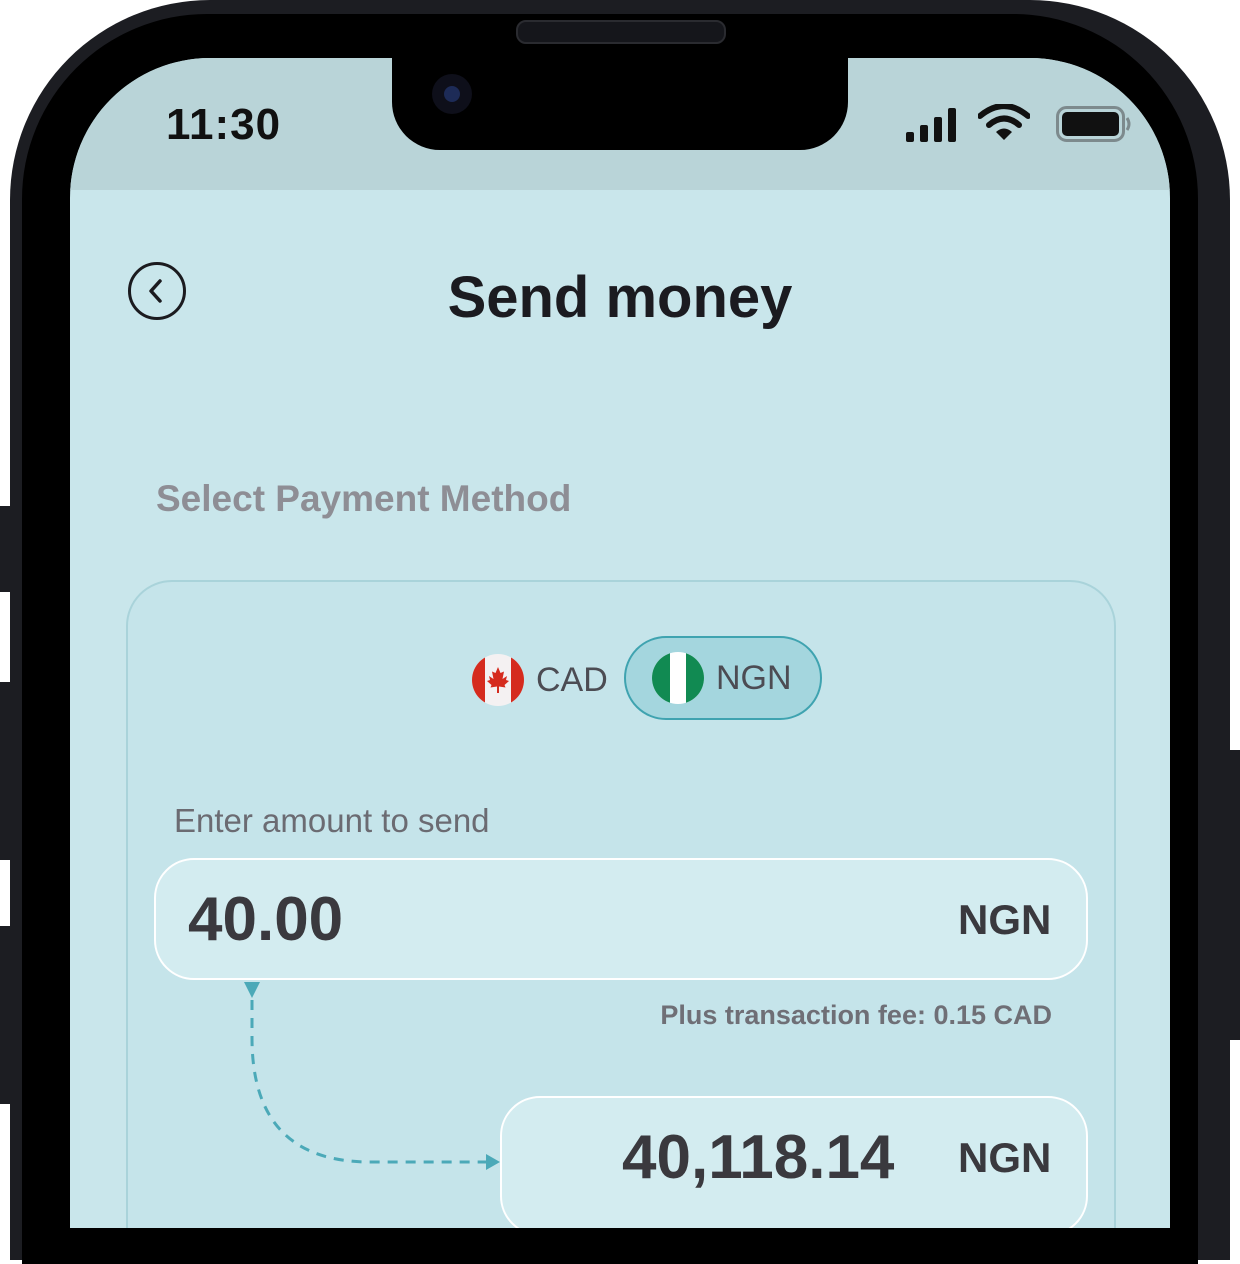  I want to click on currency-code-cad: CAD, so click(572, 679).